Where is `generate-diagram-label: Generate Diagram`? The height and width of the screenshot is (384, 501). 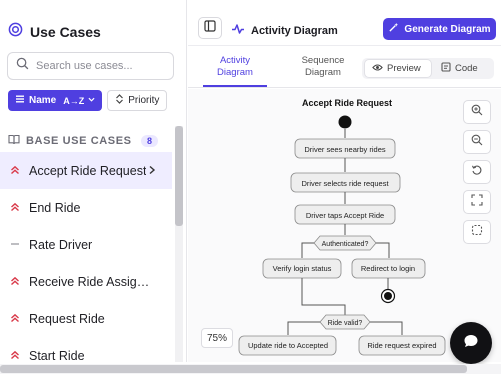 generate-diagram-label: Generate Diagram is located at coordinates (447, 29).